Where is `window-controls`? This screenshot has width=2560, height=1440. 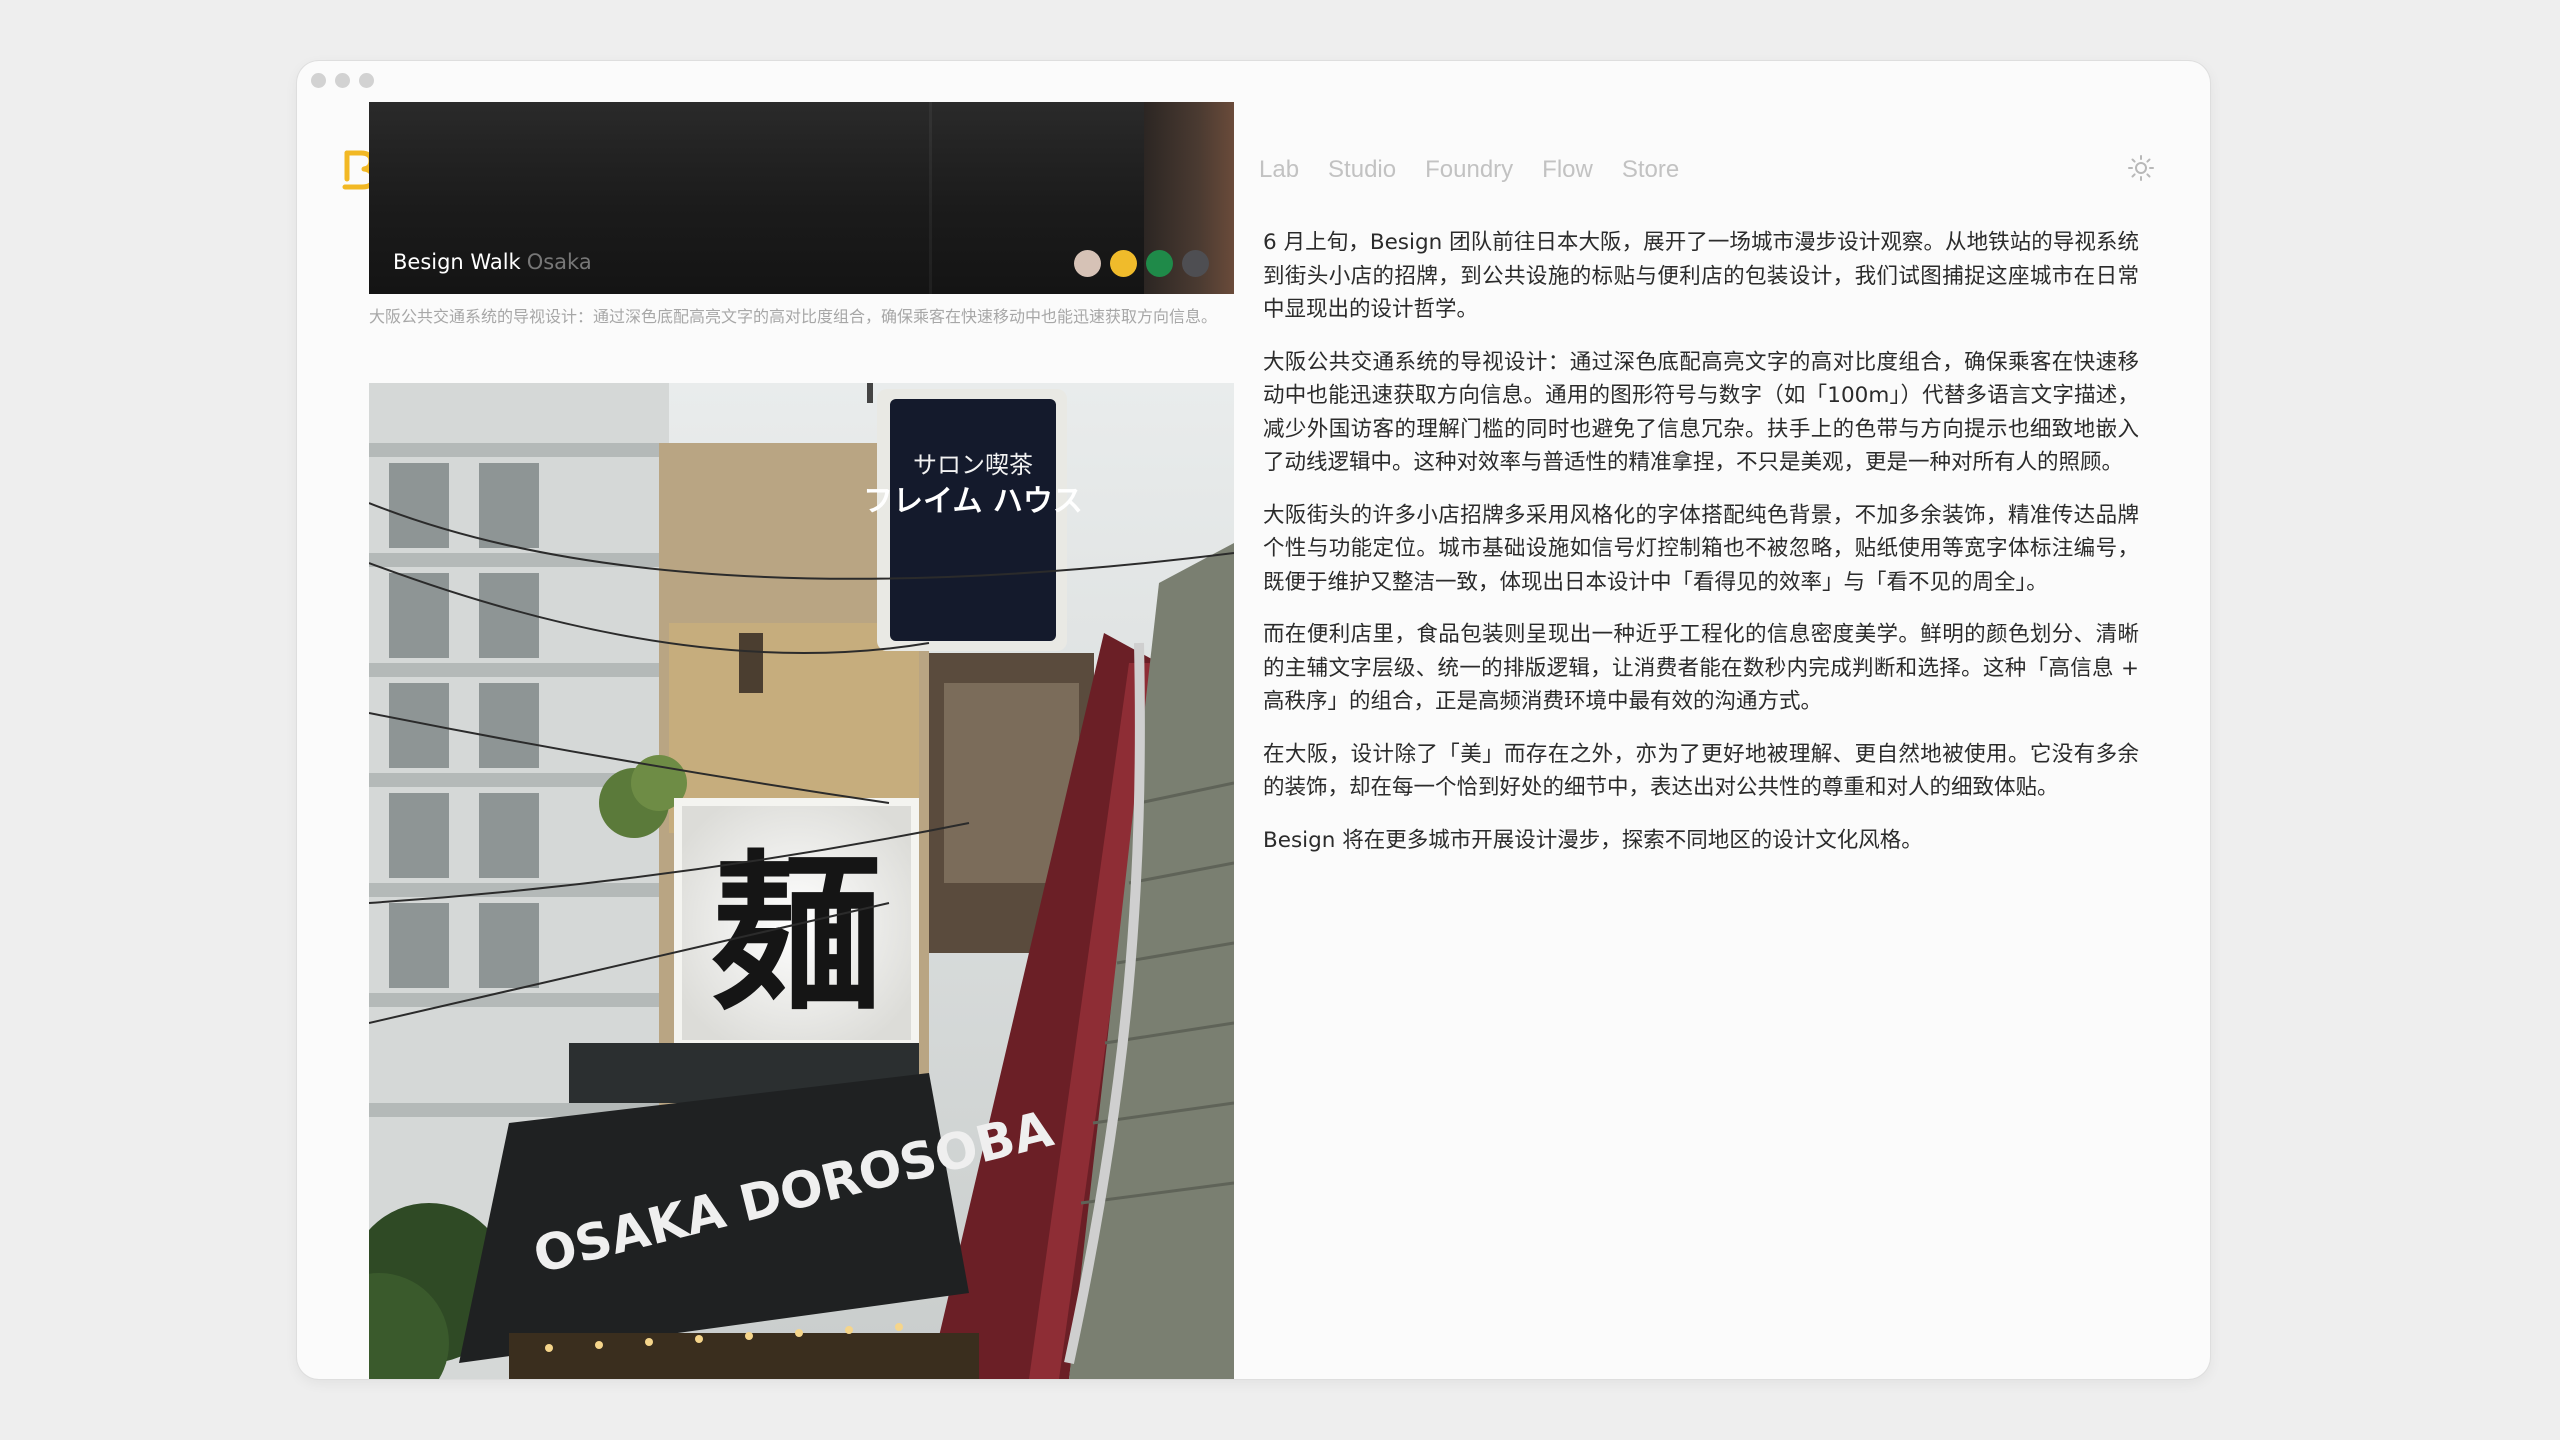 window-controls is located at coordinates (342, 80).